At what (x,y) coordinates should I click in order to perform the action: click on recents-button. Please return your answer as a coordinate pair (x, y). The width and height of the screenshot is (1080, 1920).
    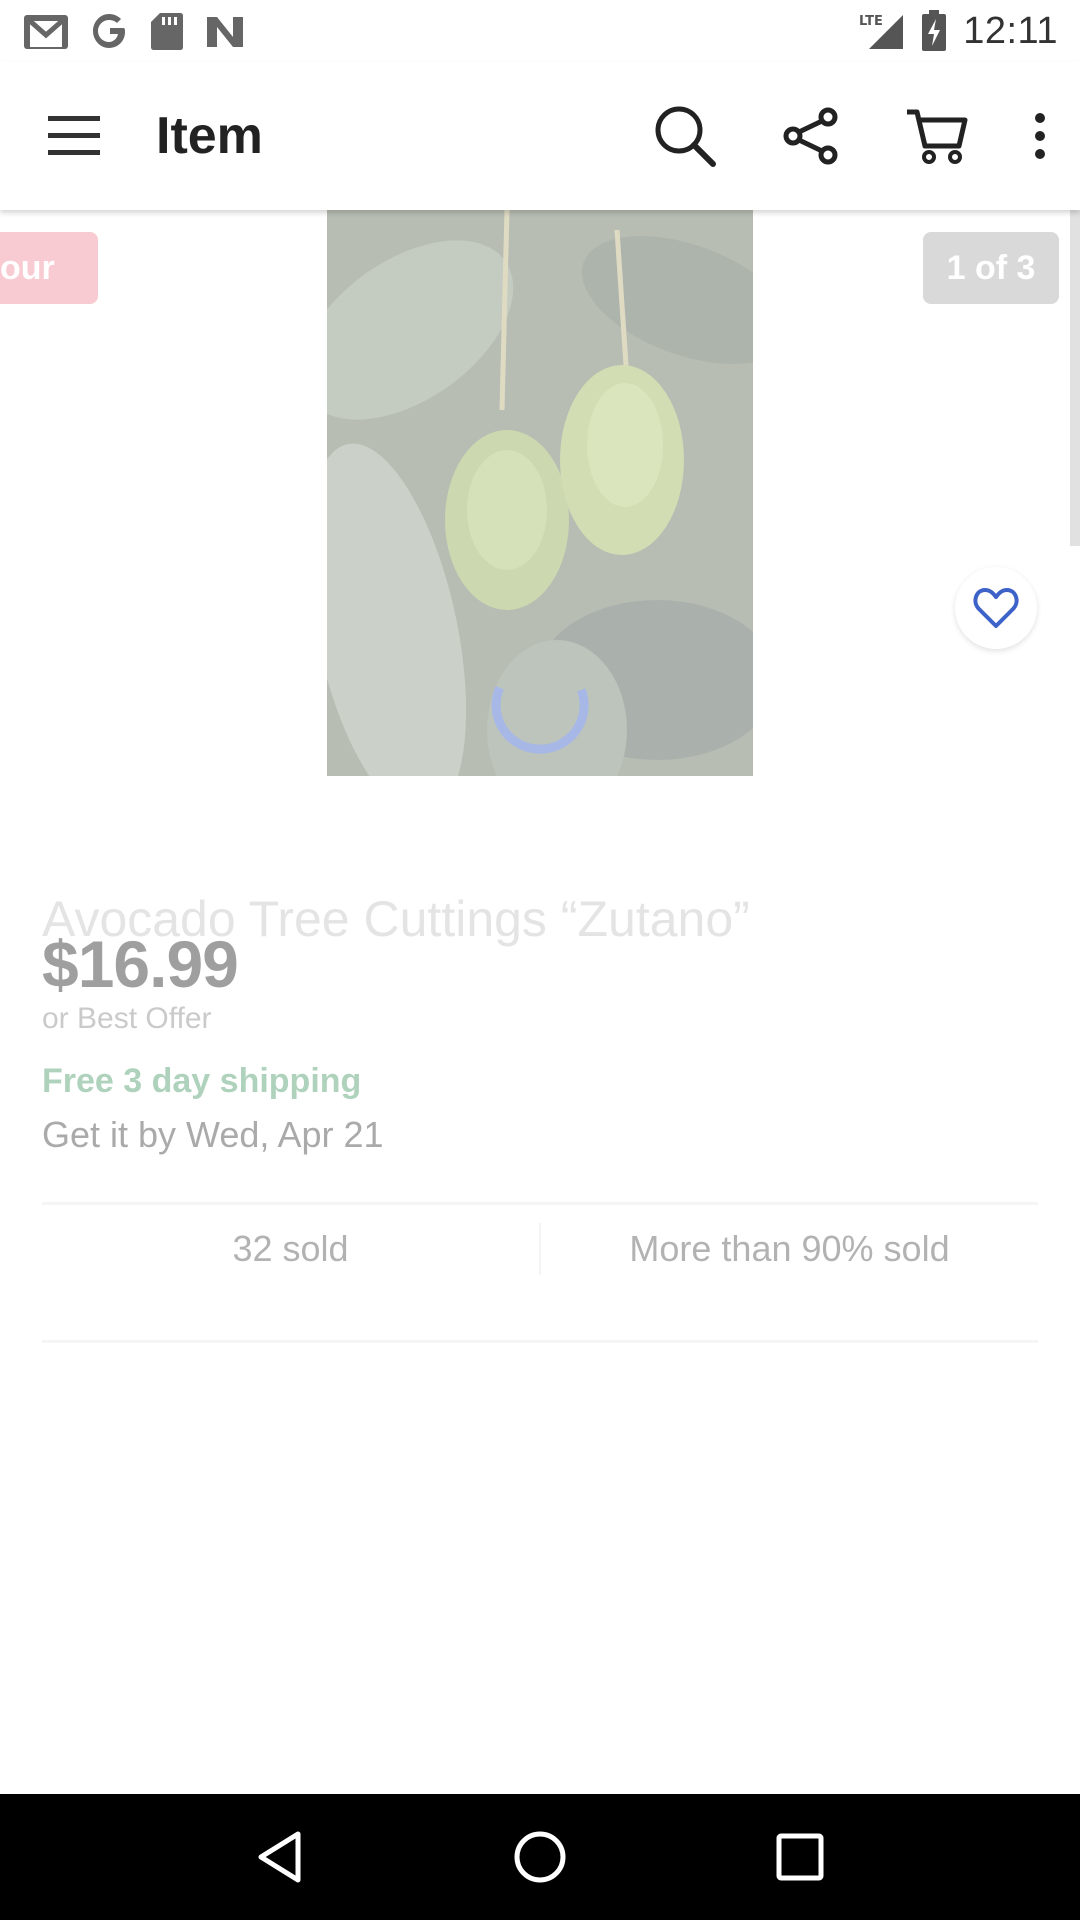
    Looking at the image, I should click on (800, 1857).